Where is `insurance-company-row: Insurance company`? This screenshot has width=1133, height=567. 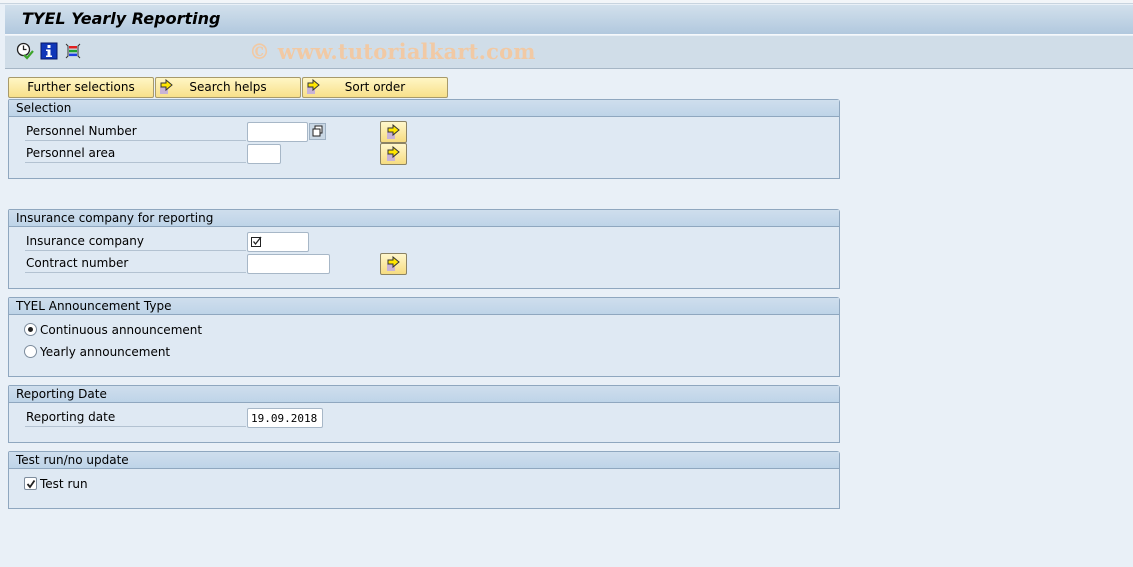 insurance-company-row: Insurance company is located at coordinates (425, 242).